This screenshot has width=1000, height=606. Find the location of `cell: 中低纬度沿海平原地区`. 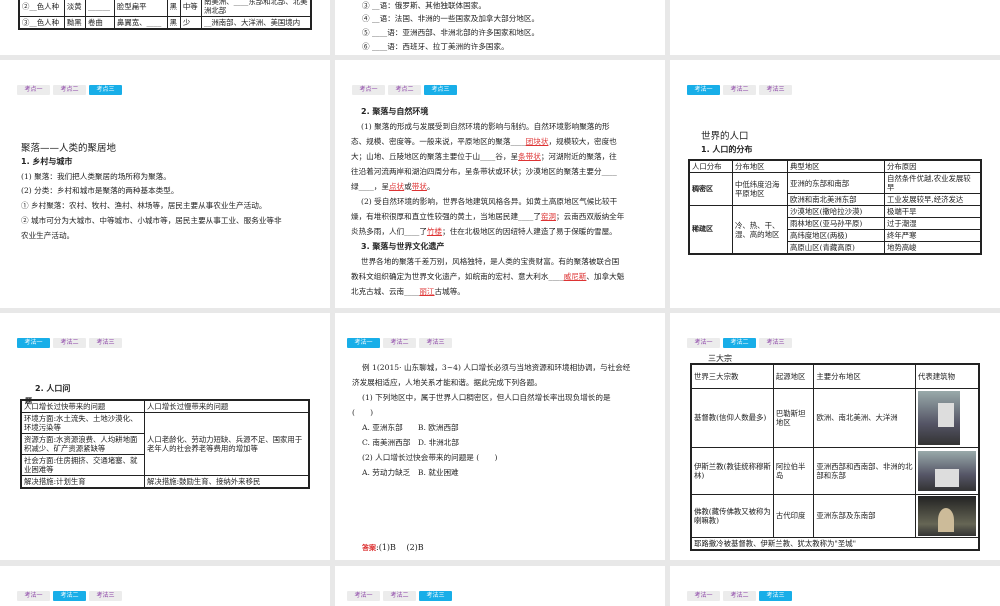

cell: 中低纬度沿海平原地区 is located at coordinates (760, 189).